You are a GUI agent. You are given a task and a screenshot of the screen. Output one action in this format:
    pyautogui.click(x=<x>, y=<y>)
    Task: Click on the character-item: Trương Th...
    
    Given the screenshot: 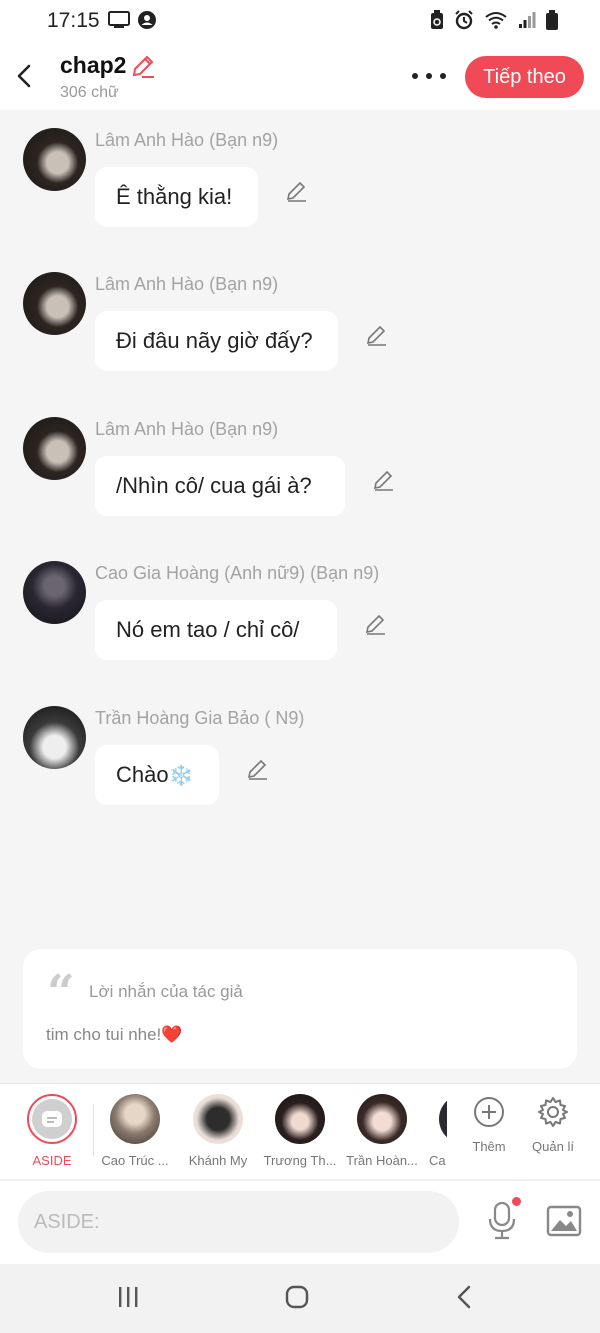 What is the action you would take?
    pyautogui.click(x=300, y=1131)
    